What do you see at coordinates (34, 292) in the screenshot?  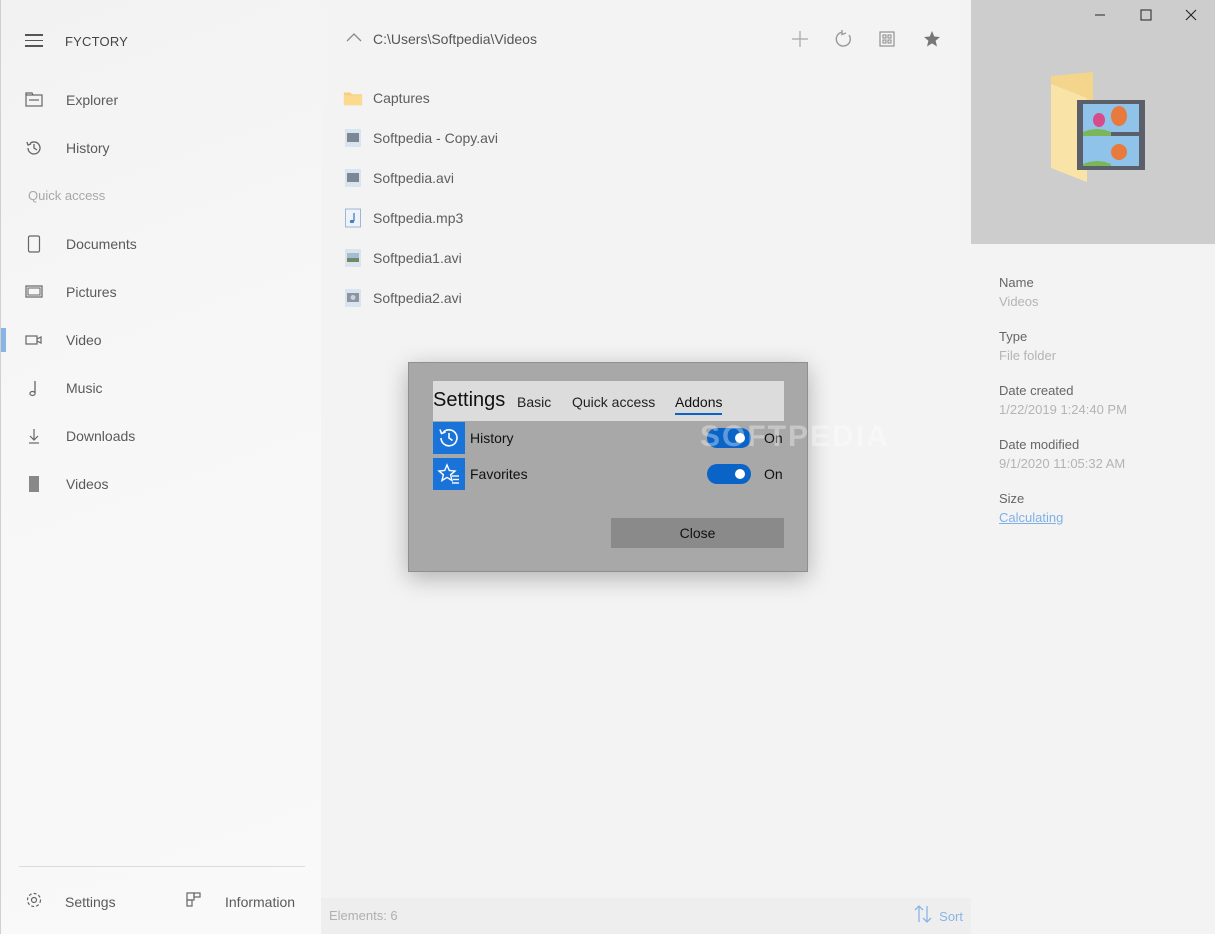 I see `pictures-icon` at bounding box center [34, 292].